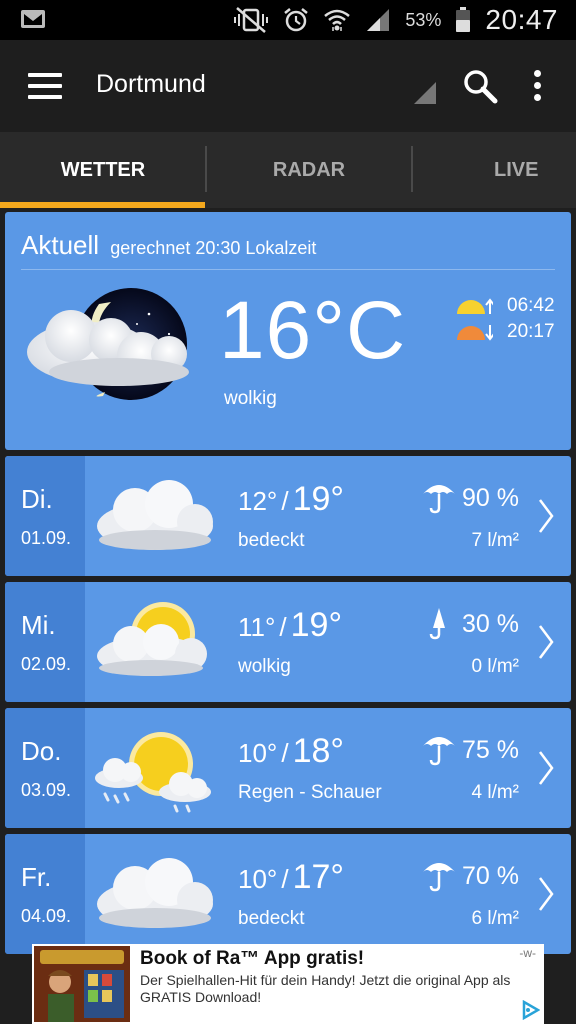 This screenshot has width=576, height=1024. I want to click on current-temperature: 16°C, so click(313, 330).